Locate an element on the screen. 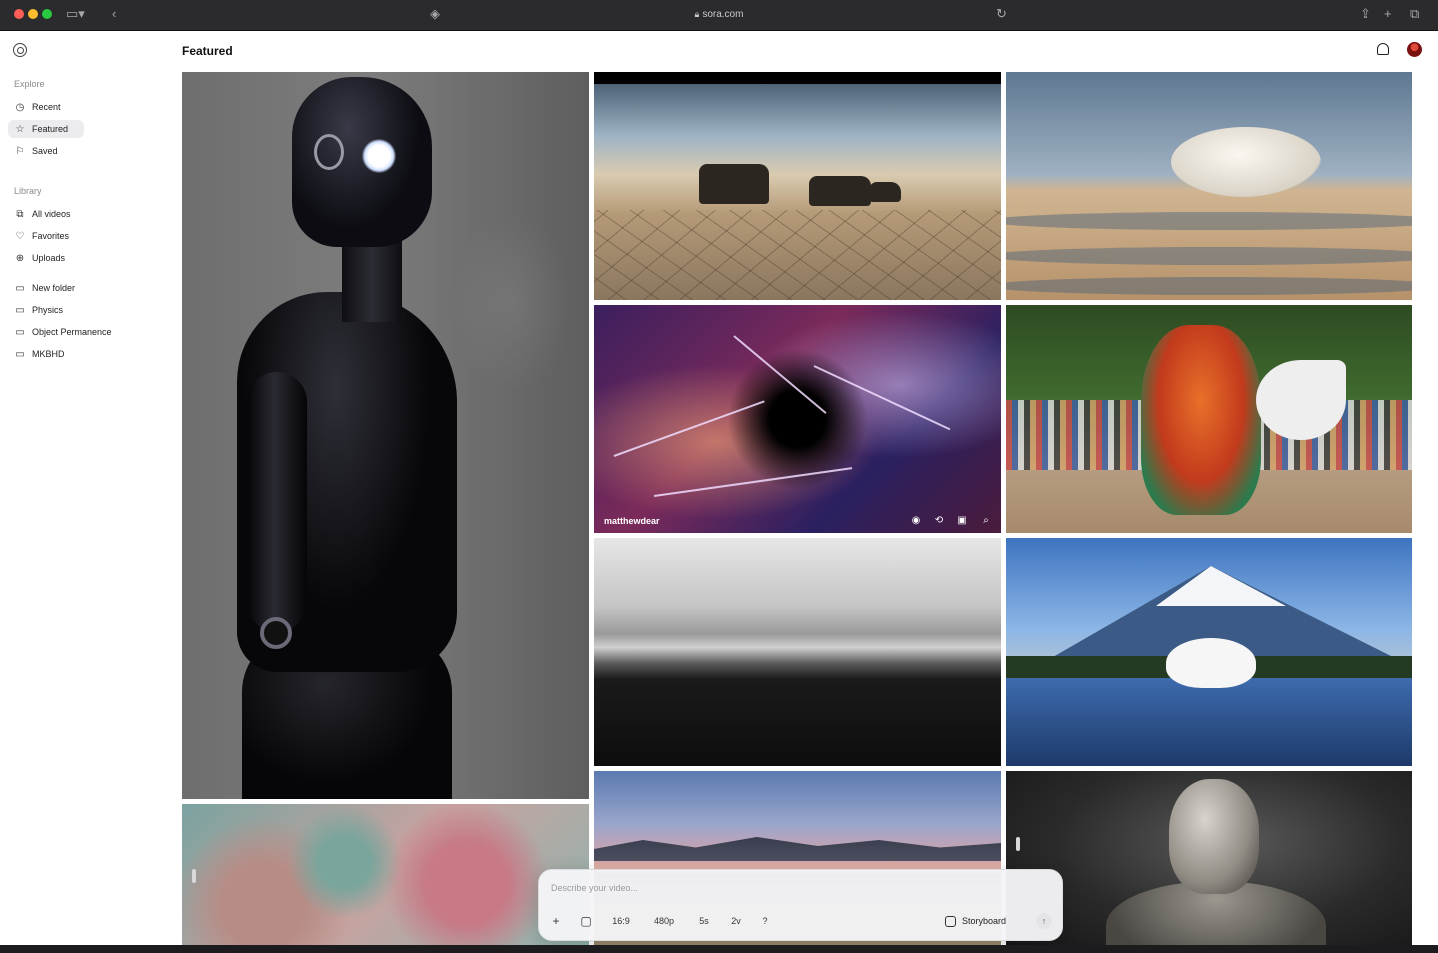 The width and height of the screenshot is (1438, 953). page-title: Featured is located at coordinates (207, 51).